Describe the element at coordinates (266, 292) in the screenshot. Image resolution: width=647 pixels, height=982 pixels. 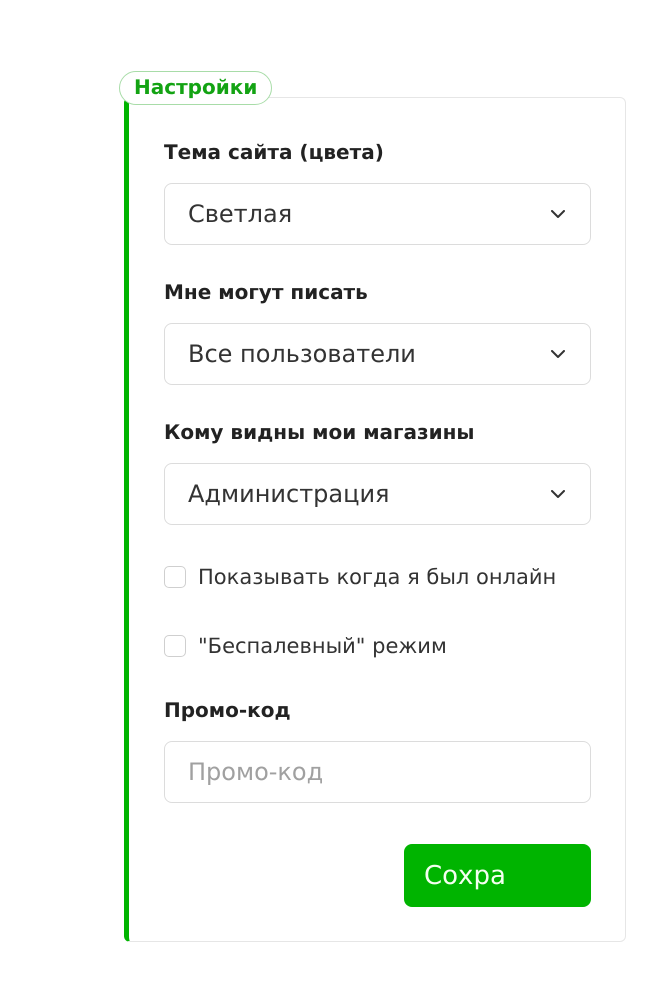
I see `field-label: Мне могут писать` at that location.